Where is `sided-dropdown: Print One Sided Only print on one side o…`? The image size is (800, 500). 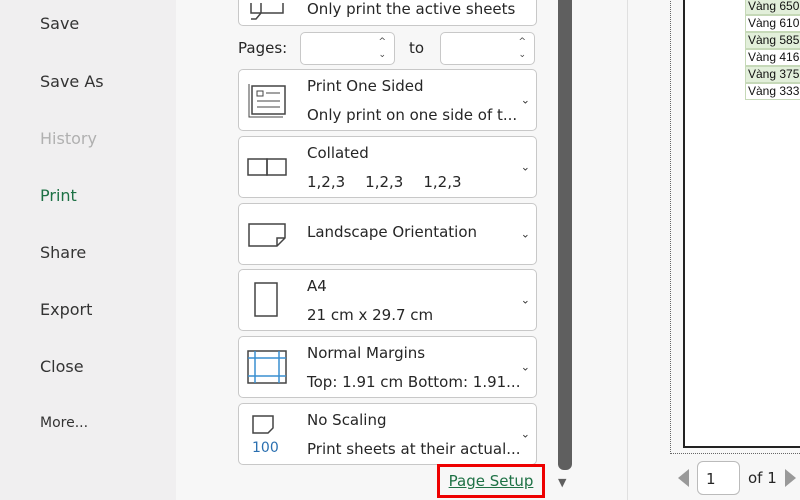
sided-dropdown: Print One Sided Only print on one side o… is located at coordinates (387, 100).